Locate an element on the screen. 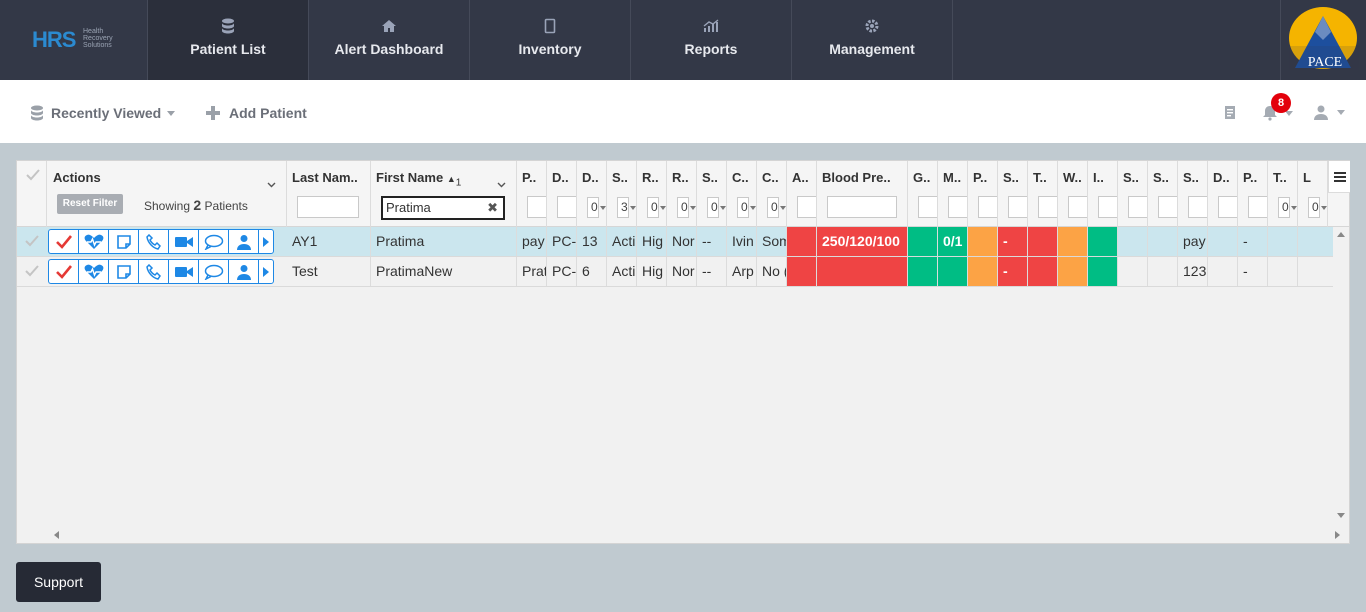  vertical-scrollbar is located at coordinates (1341, 377).